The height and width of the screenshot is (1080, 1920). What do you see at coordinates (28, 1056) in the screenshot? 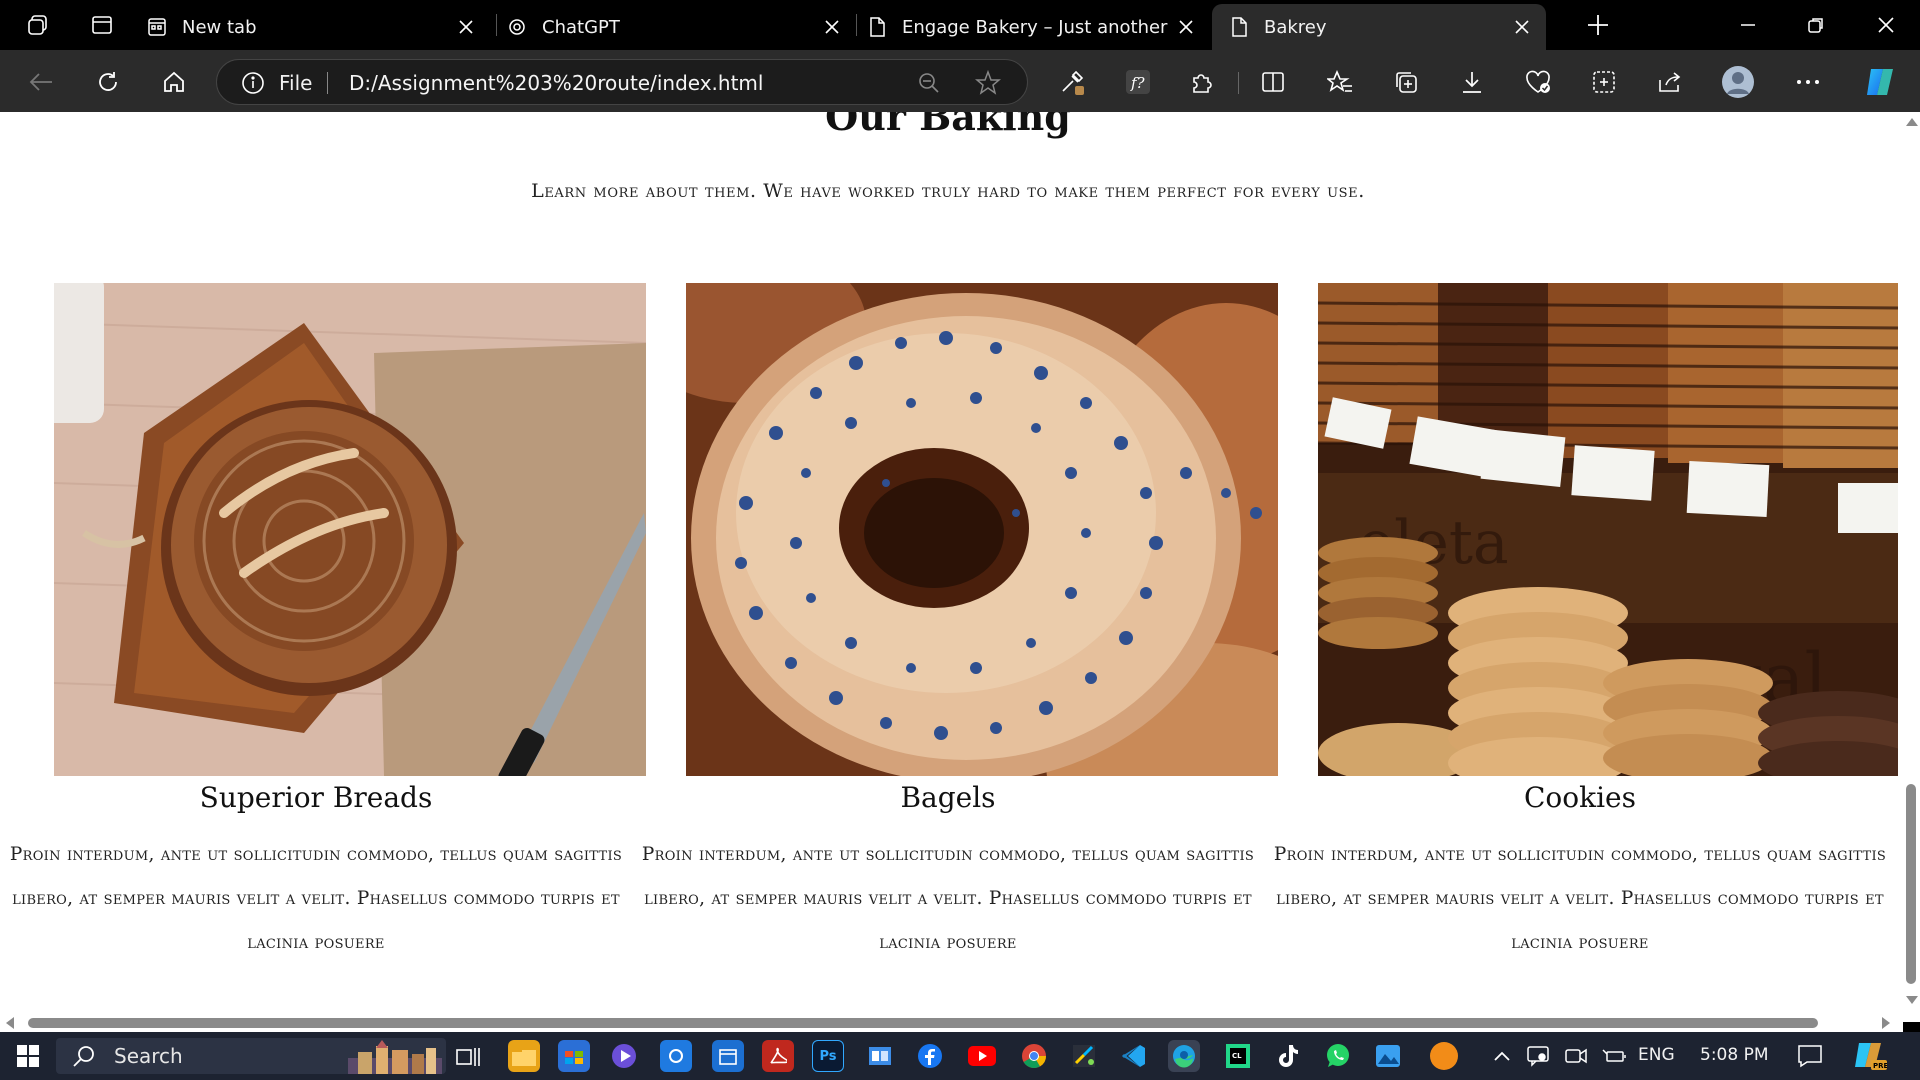
I see `windows-start-icon` at bounding box center [28, 1056].